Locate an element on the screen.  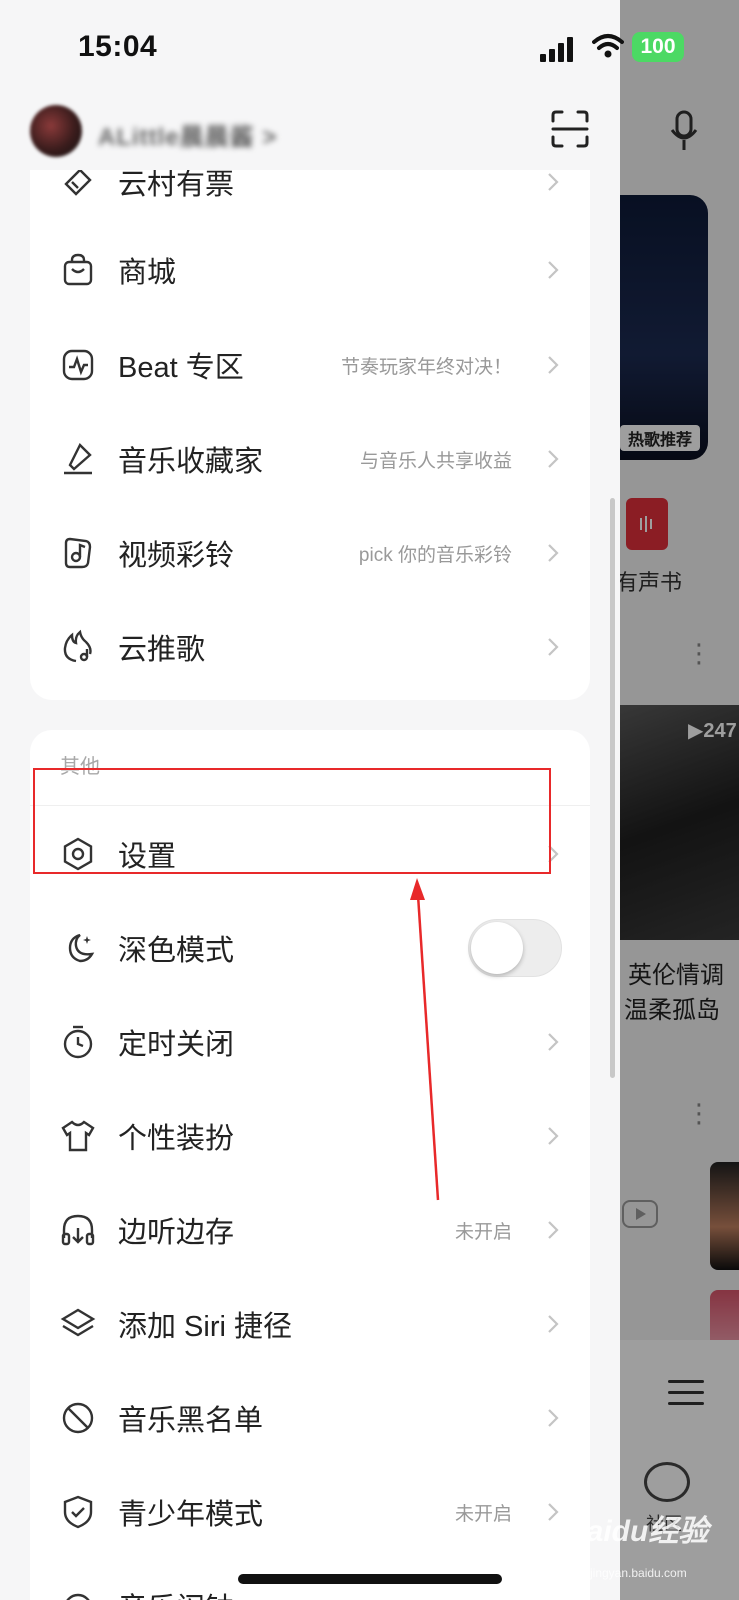
annotation-arrow is located at coordinates (425, 1039).